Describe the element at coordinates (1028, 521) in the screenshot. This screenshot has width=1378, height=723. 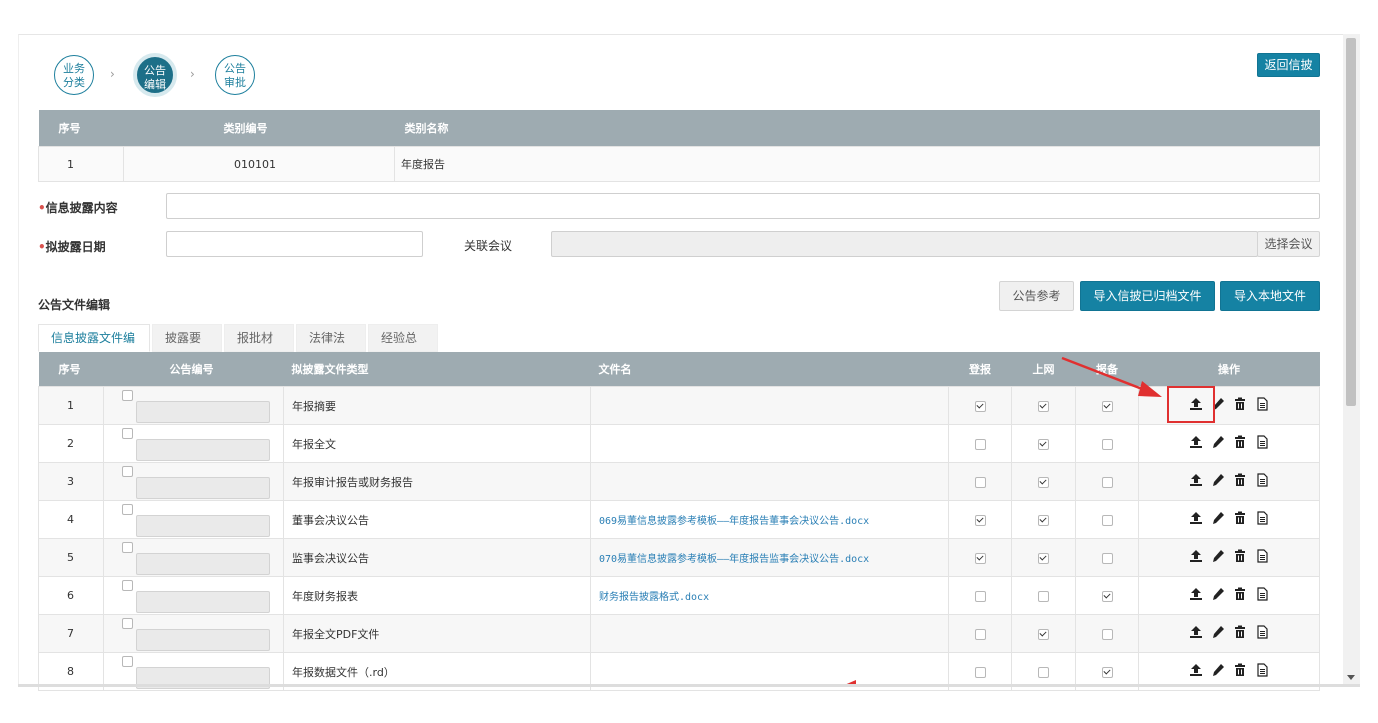
I see `annotation-overlay` at that location.